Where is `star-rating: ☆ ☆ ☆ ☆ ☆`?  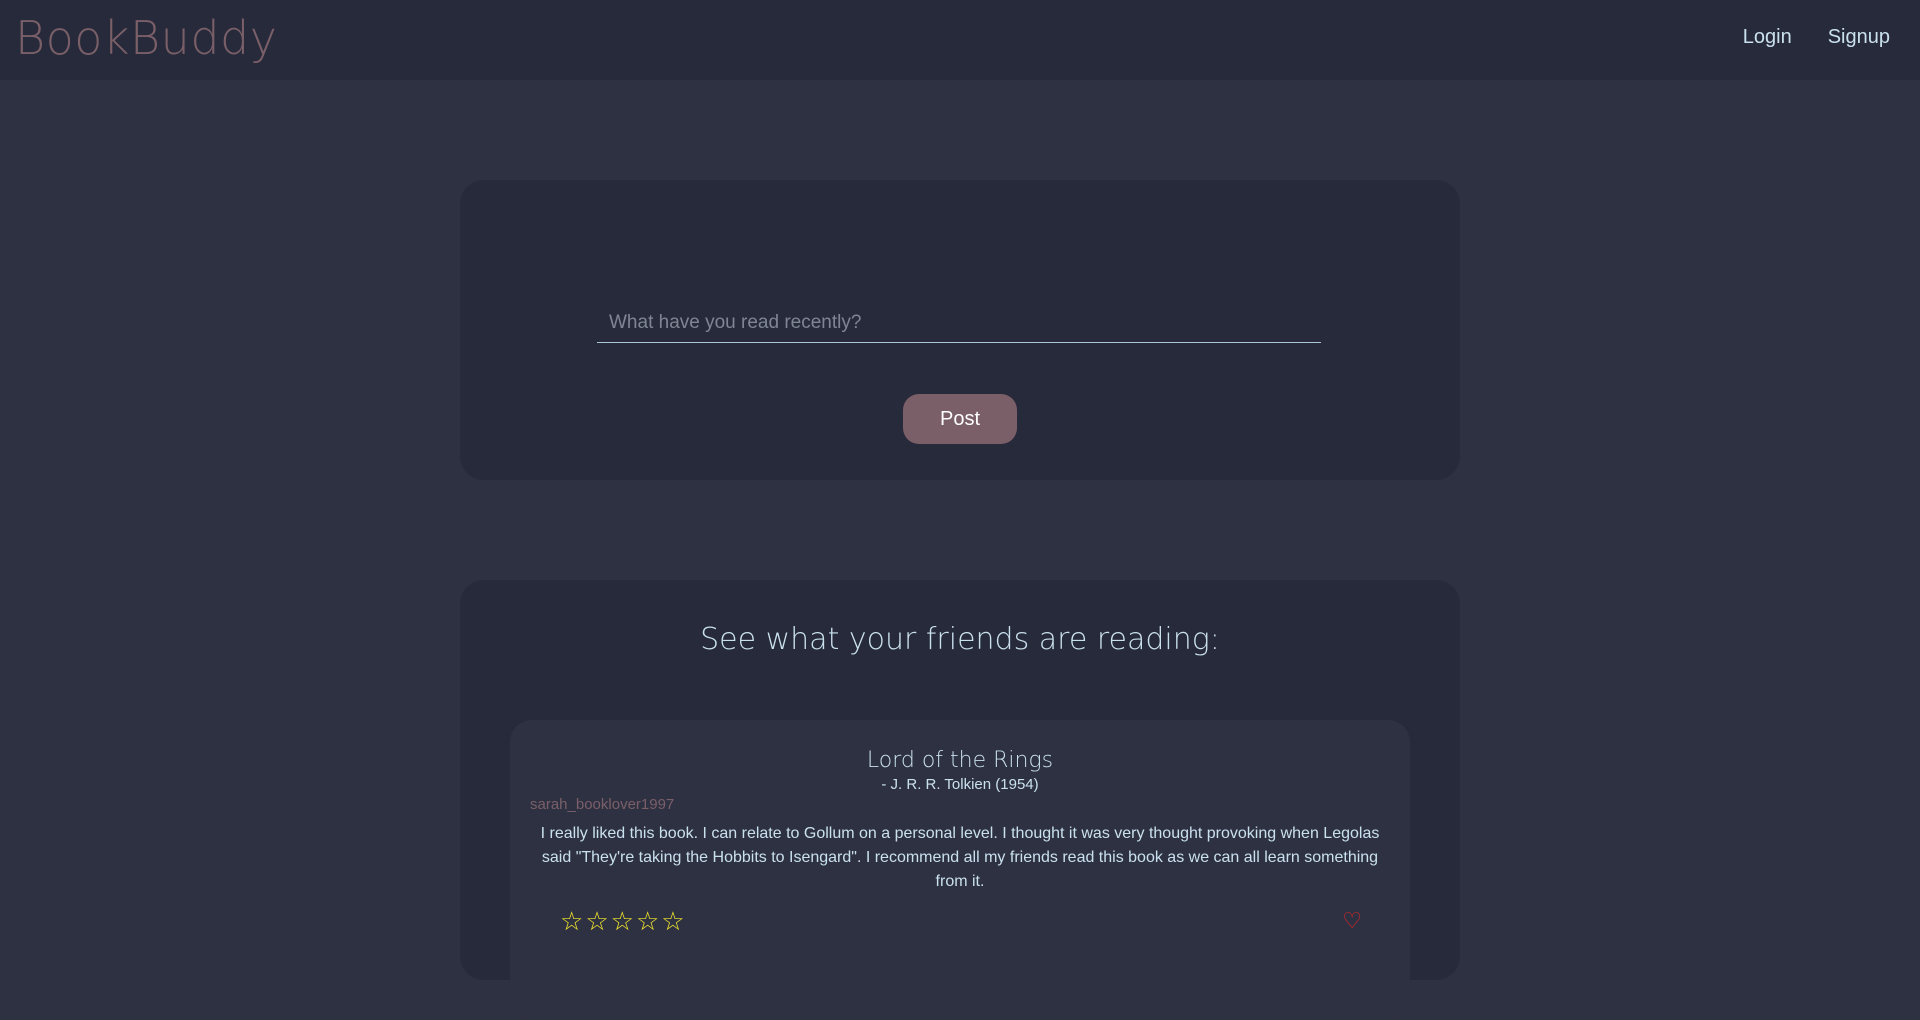 star-rating: ☆ ☆ ☆ ☆ ☆ is located at coordinates (622, 921).